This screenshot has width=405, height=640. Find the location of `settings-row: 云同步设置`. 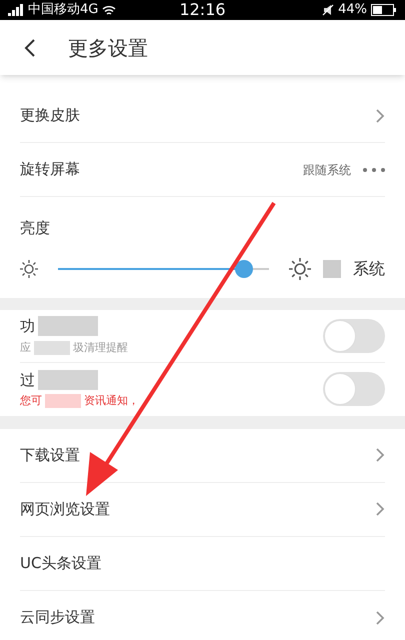

settings-row: 云同步设置 is located at coordinates (202, 615).